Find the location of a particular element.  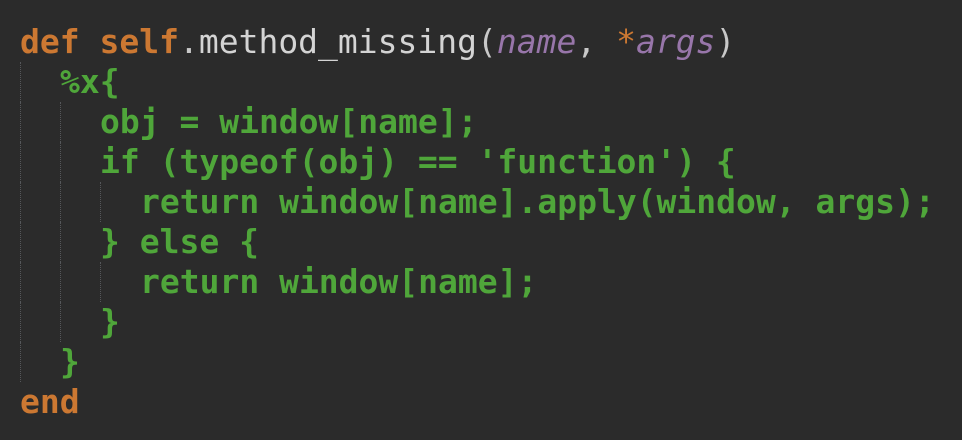

code-text: %x{ is located at coordinates (90, 81).